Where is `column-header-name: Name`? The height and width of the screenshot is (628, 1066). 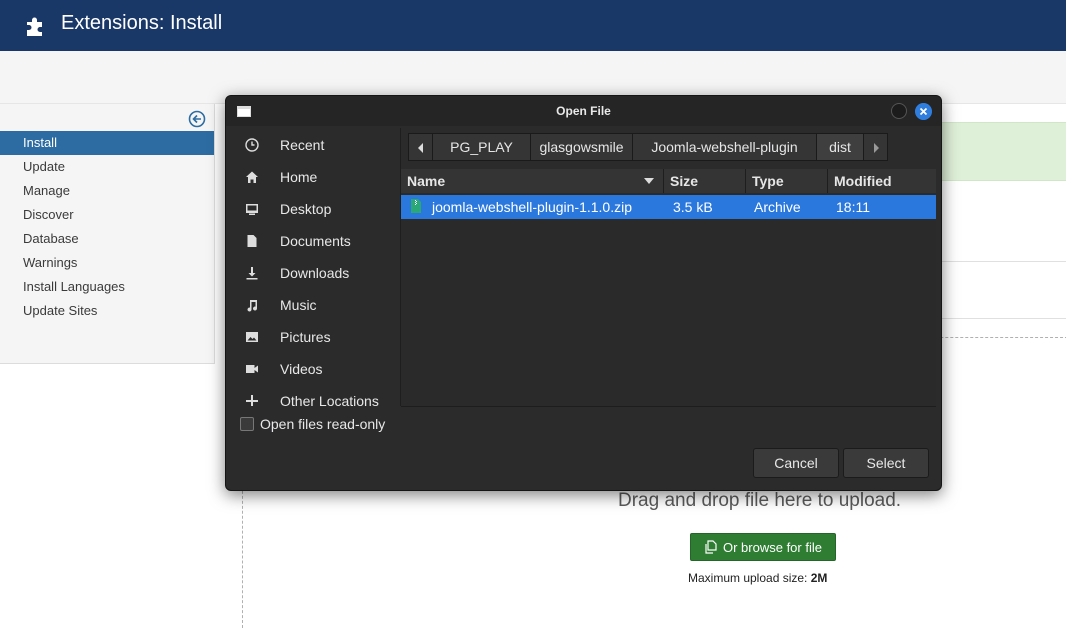 column-header-name: Name is located at coordinates (532, 181).